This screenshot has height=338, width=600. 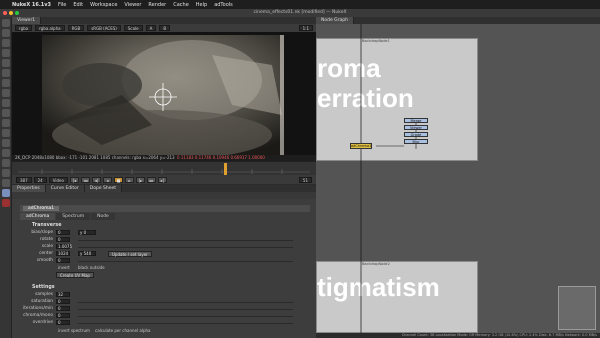 I want to click on particles-tool-icon, so click(x=6, y=143).